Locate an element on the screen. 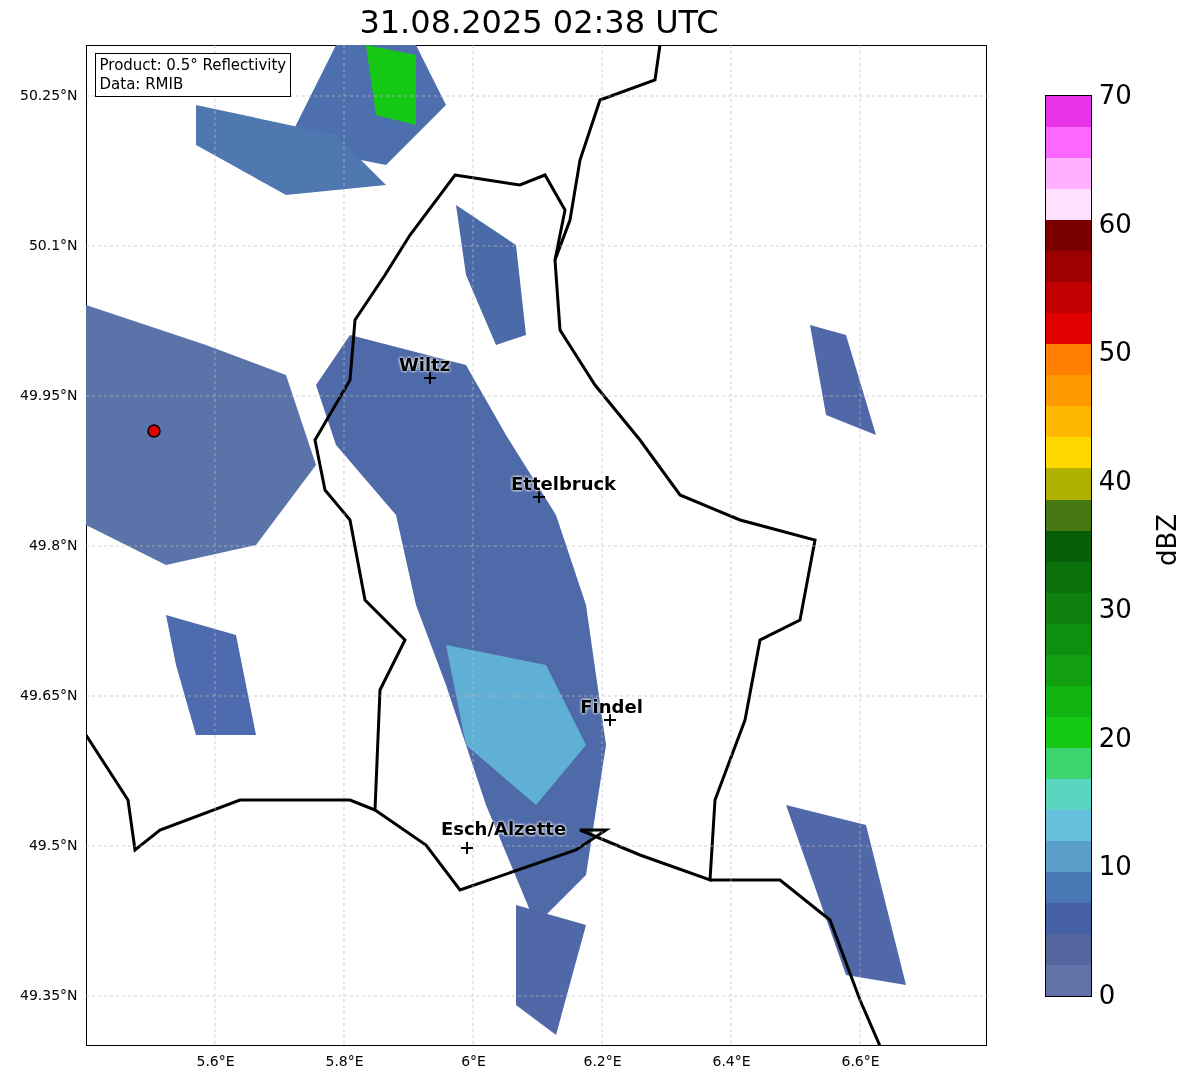 This screenshot has width=1184, height=1081. colorbar-tick-label: 20 is located at coordinates (1115, 737).